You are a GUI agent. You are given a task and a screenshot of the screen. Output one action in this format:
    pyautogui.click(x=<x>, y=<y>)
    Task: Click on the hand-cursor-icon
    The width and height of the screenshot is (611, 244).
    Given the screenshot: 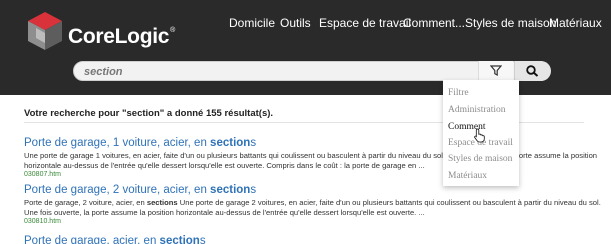 What is the action you would take?
    pyautogui.click(x=479, y=135)
    